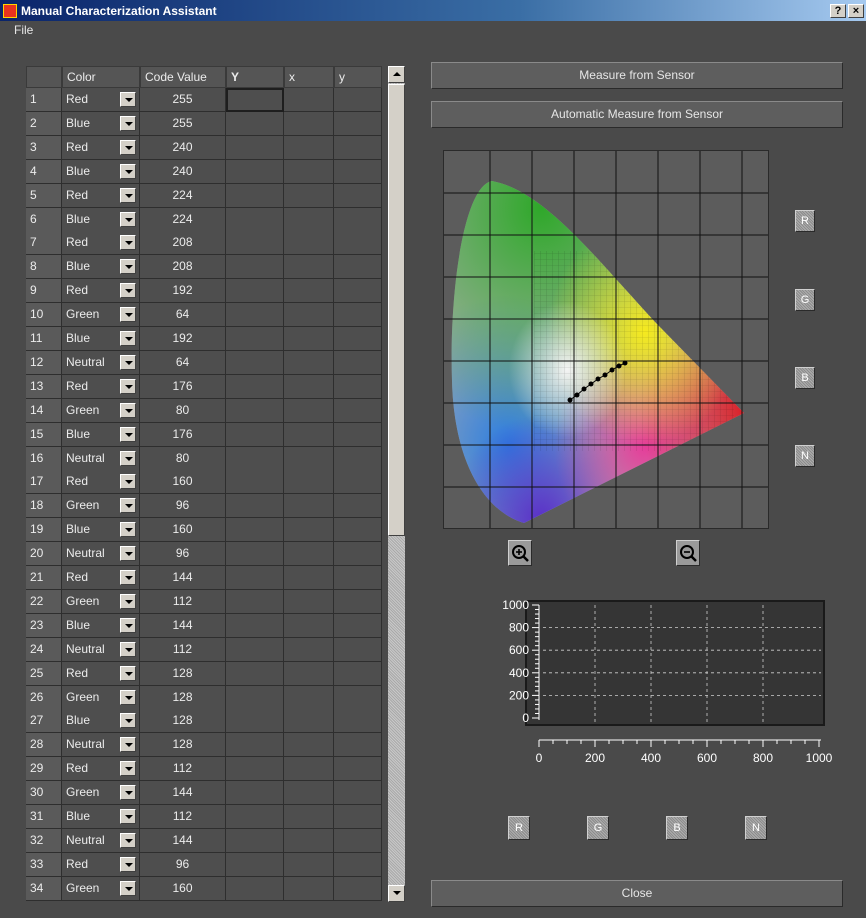 The width and height of the screenshot is (866, 918). What do you see at coordinates (183, 77) in the screenshot?
I see `header-code-value: Code Value` at bounding box center [183, 77].